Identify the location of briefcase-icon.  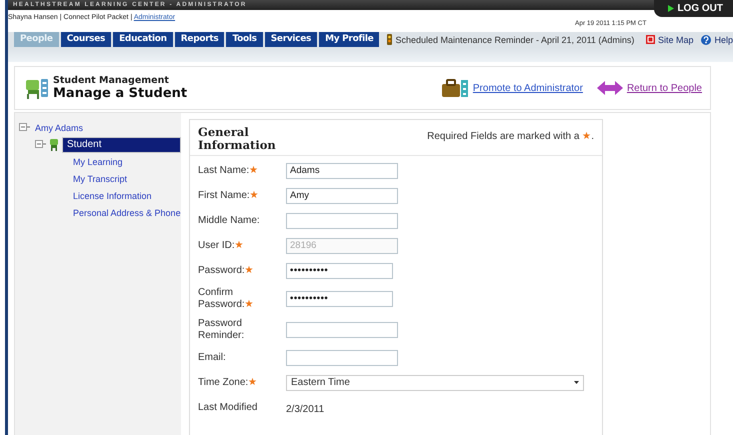
(454, 88).